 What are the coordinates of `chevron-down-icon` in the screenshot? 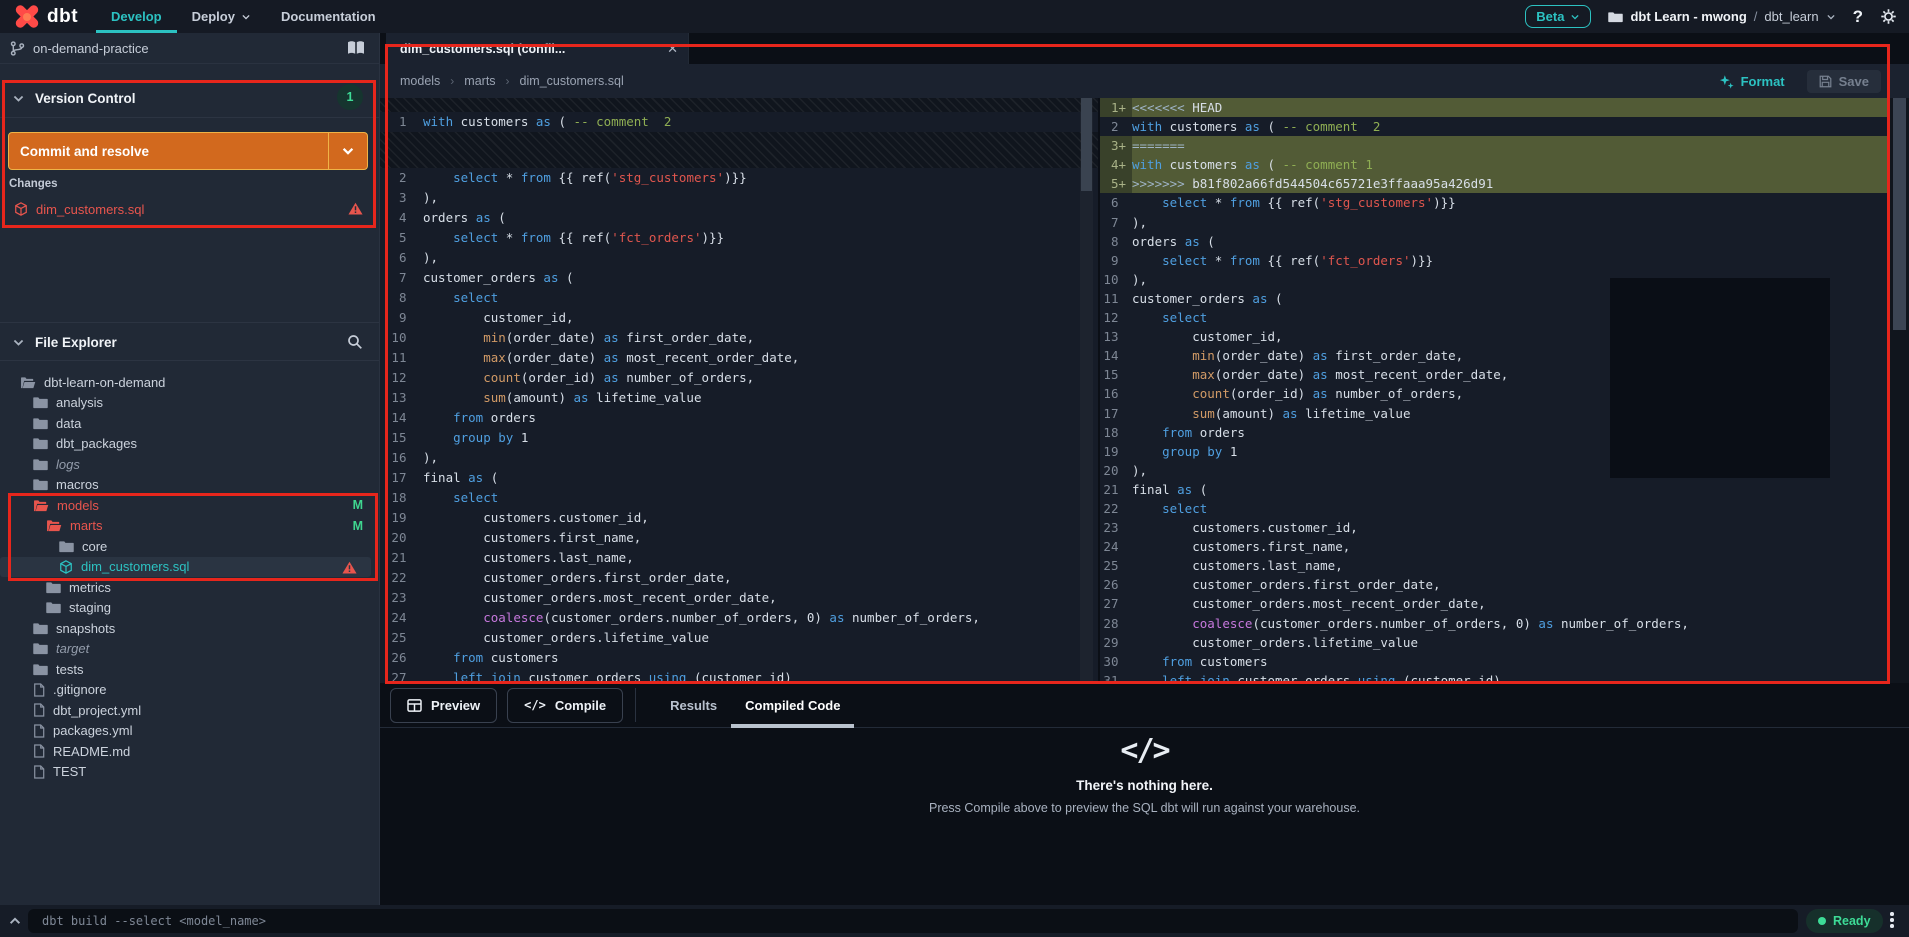 It's located at (1830, 17).